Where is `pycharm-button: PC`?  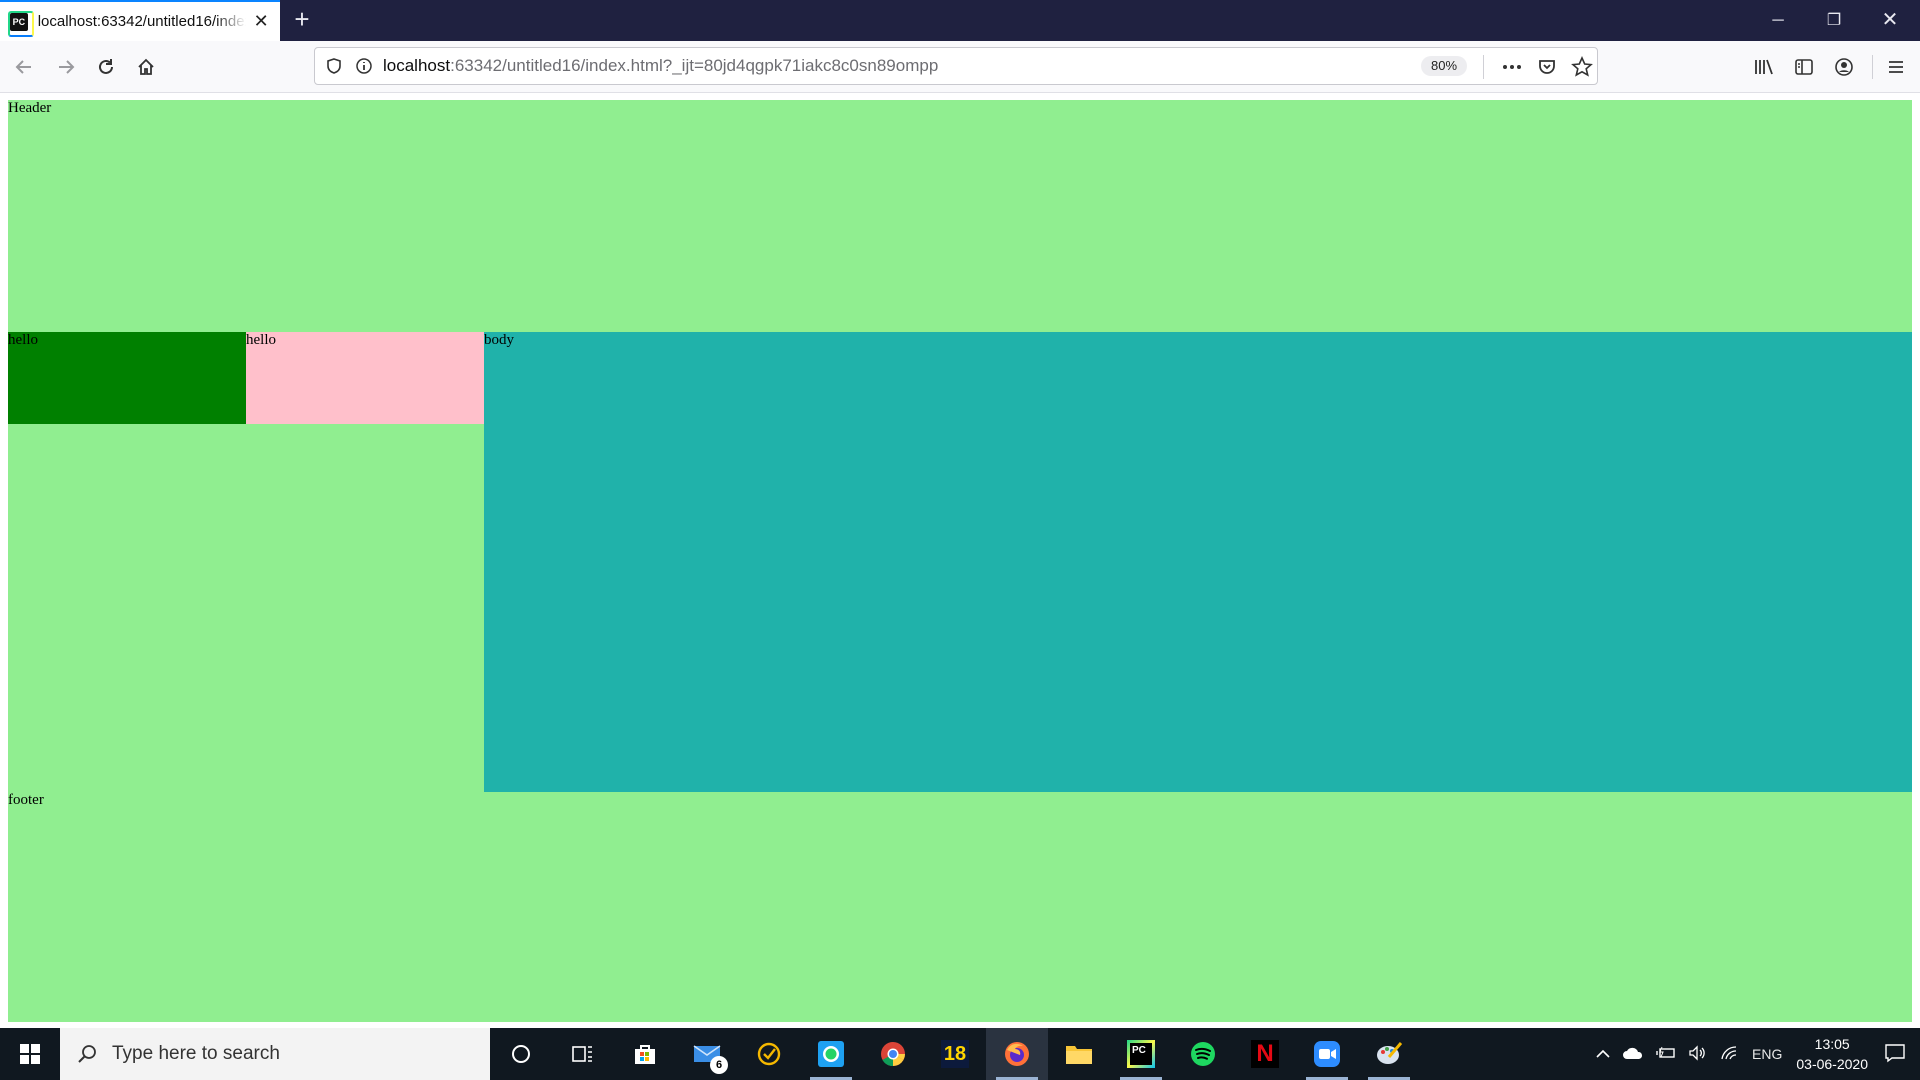 pycharm-button: PC is located at coordinates (1141, 1054).